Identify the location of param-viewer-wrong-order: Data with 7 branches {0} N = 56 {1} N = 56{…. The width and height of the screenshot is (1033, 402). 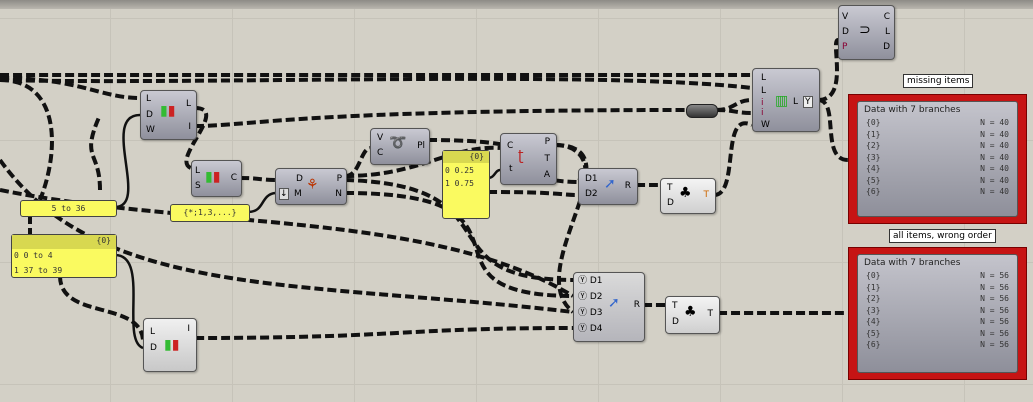
(937, 313).